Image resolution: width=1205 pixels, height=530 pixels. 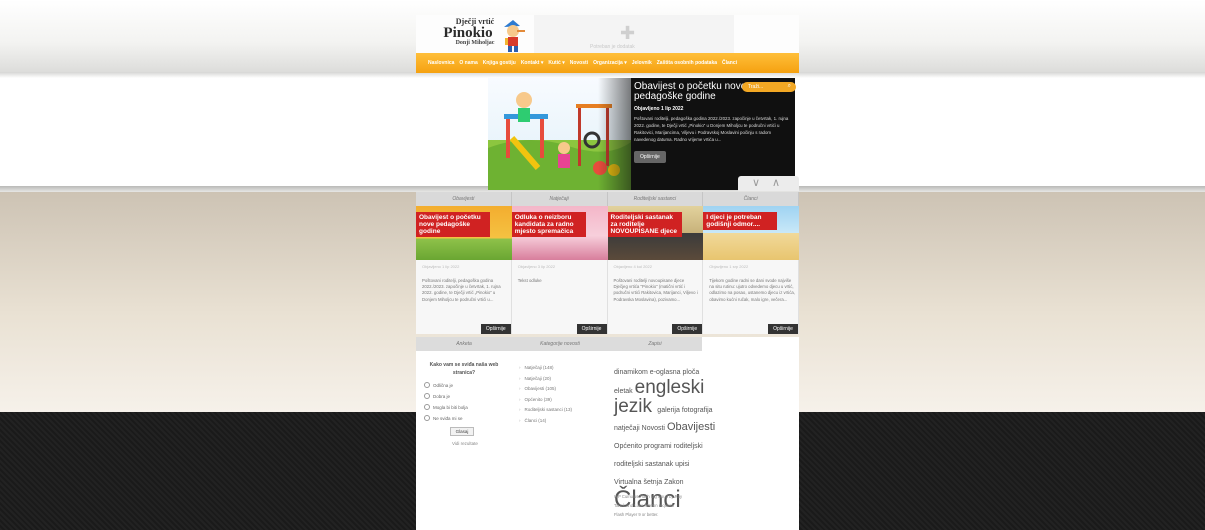 What do you see at coordinates (560, 344) in the screenshot?
I see `categories-header: Kategorije novosti` at bounding box center [560, 344].